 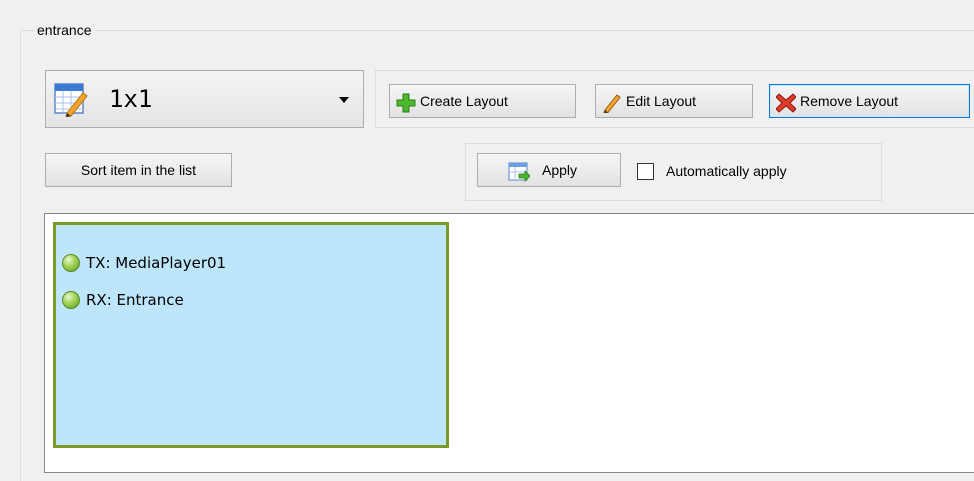 I want to click on red-x-icon, so click(x=786, y=102).